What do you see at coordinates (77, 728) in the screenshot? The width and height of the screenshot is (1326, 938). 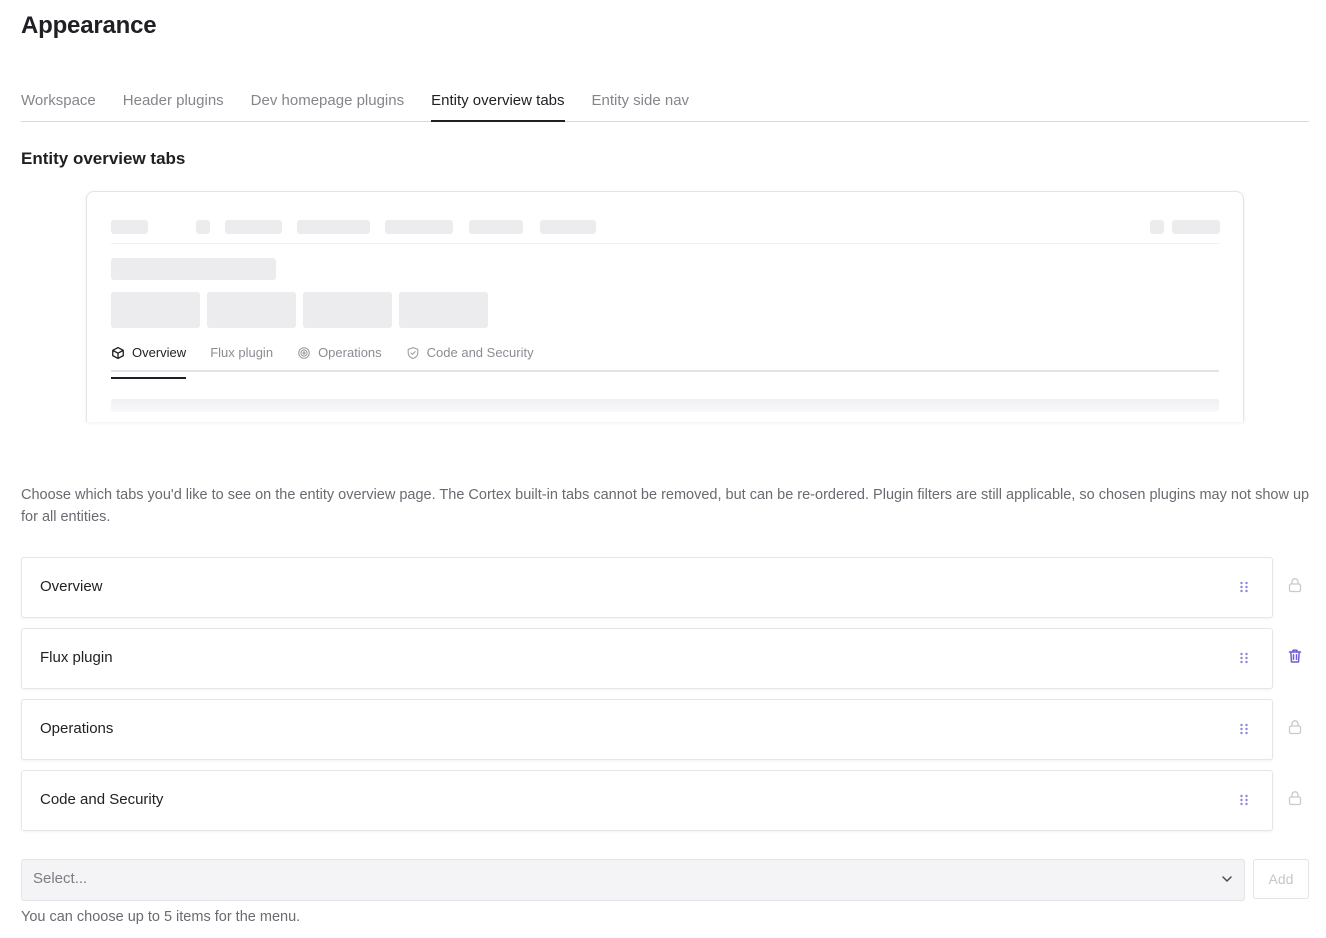 I see `tab-list-item-label: Operations` at bounding box center [77, 728].